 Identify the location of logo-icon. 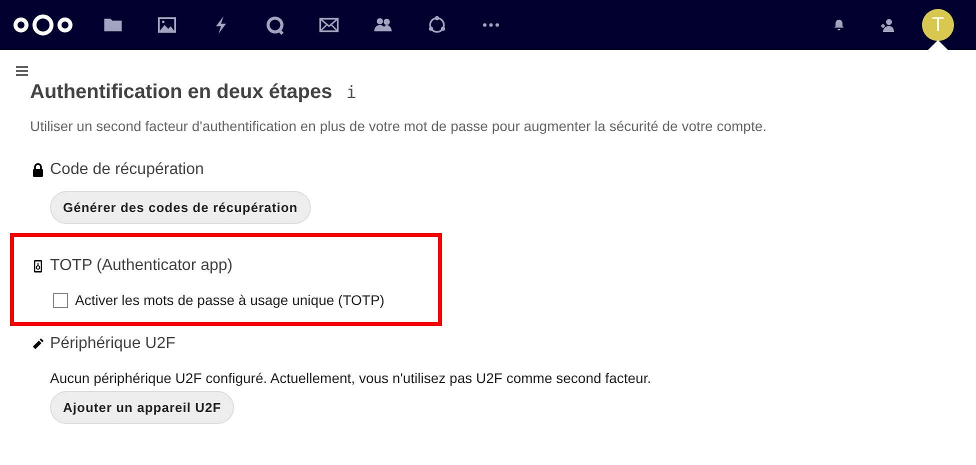
(43, 25).